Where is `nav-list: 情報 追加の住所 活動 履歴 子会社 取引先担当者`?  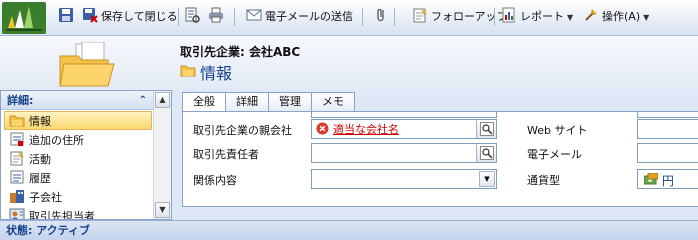 nav-list: 情報 追加の住所 活動 履歴 子会社 取引先担当者 is located at coordinates (78, 165).